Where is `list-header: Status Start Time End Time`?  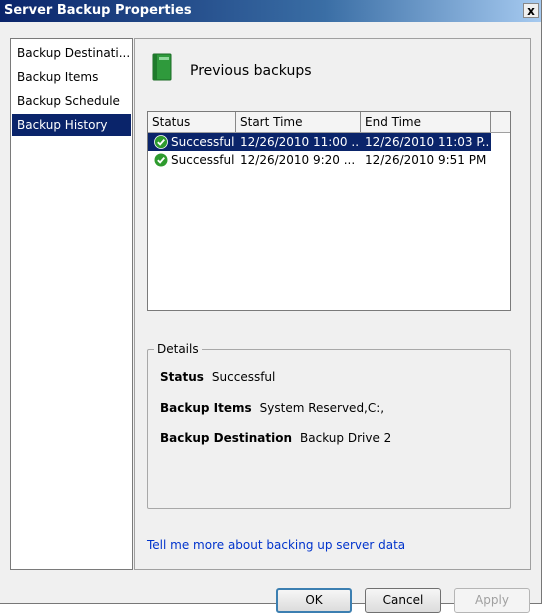
list-header: Status Start Time End Time is located at coordinates (329, 122).